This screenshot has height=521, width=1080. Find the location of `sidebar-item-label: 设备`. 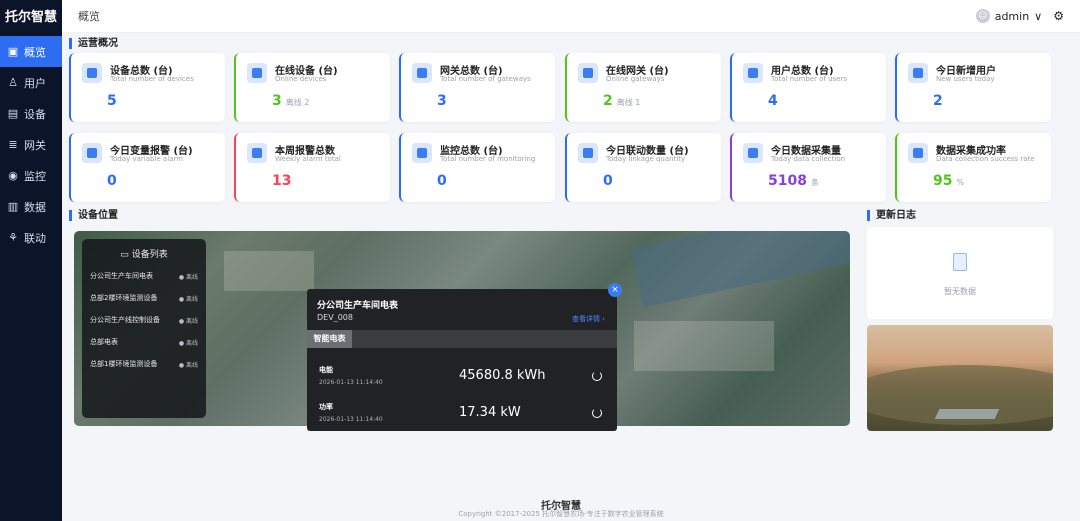

sidebar-item-label: 设备 is located at coordinates (35, 114).